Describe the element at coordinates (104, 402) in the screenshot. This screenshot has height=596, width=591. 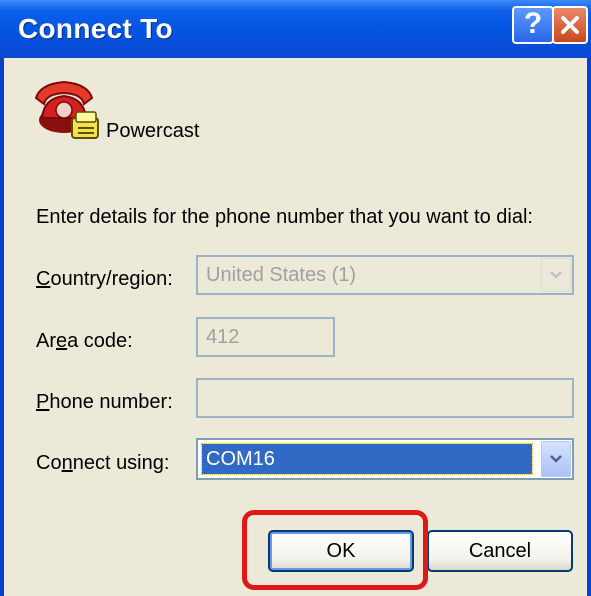
I see `phone-number-label: Phone number:` at that location.